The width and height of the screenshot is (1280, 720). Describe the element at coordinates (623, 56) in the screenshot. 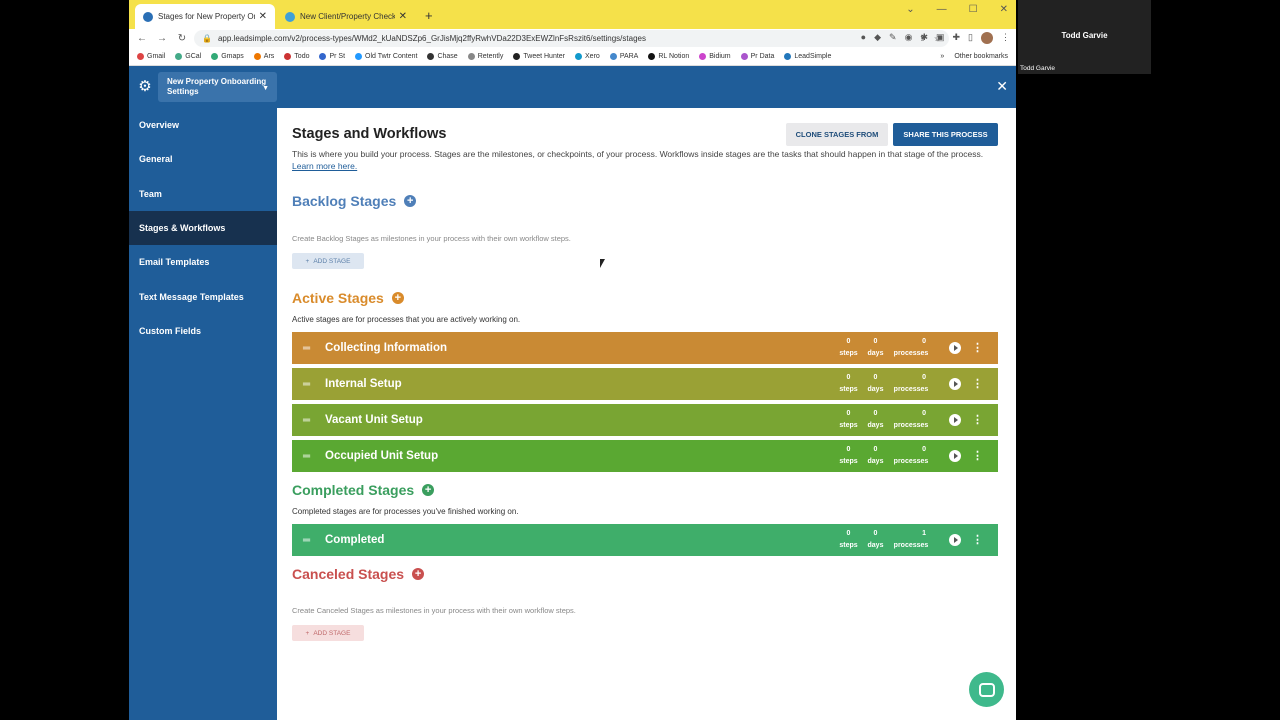

I see `bookmark-item: PARA` at that location.